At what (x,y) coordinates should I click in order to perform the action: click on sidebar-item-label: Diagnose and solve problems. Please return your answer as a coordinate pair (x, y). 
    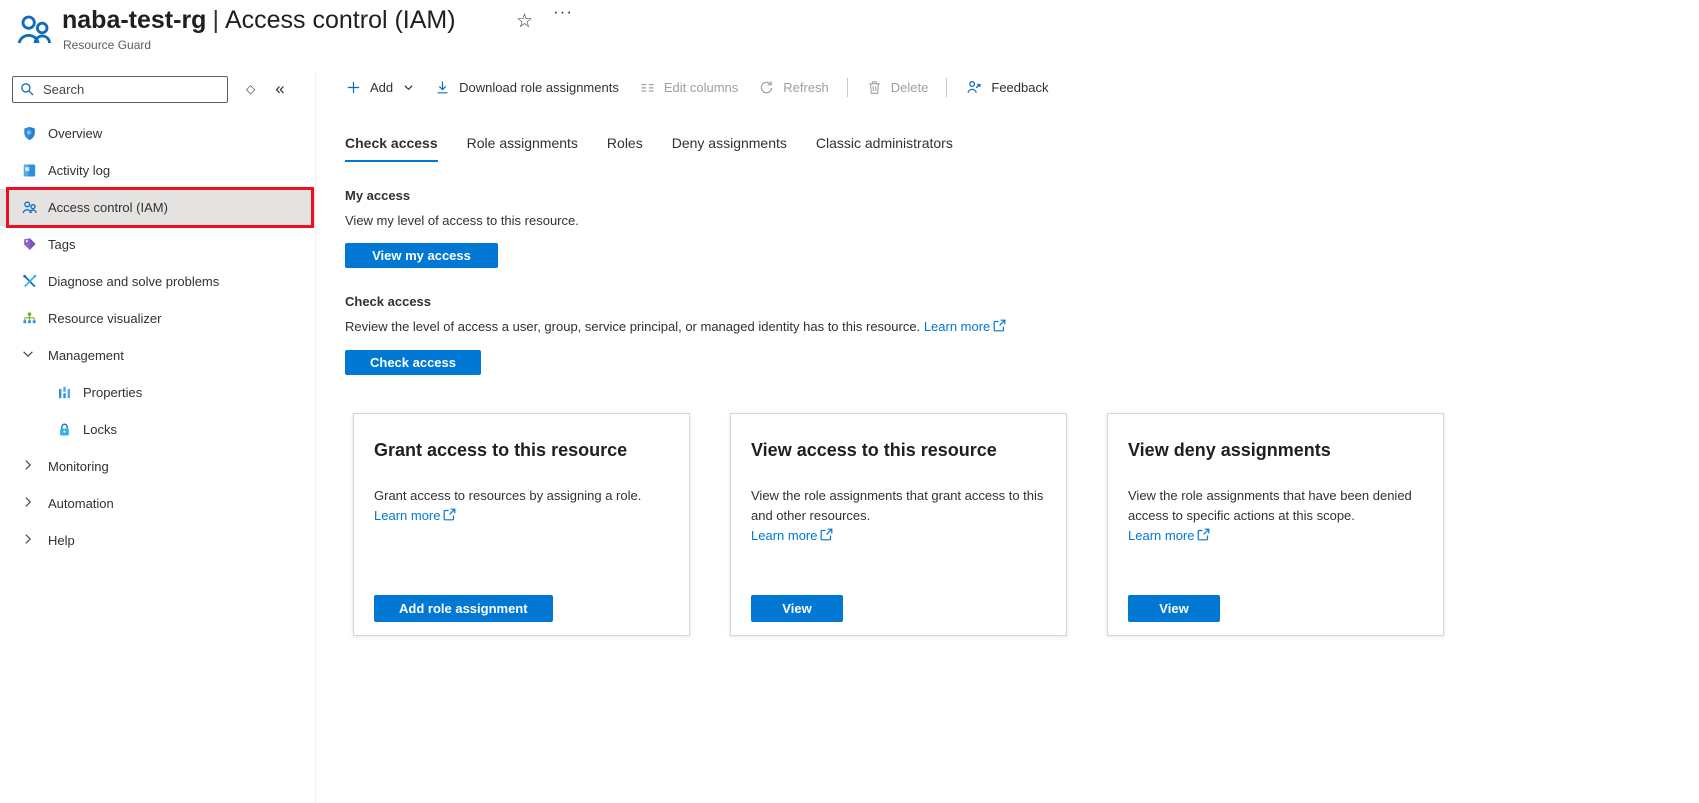
    Looking at the image, I should click on (134, 281).